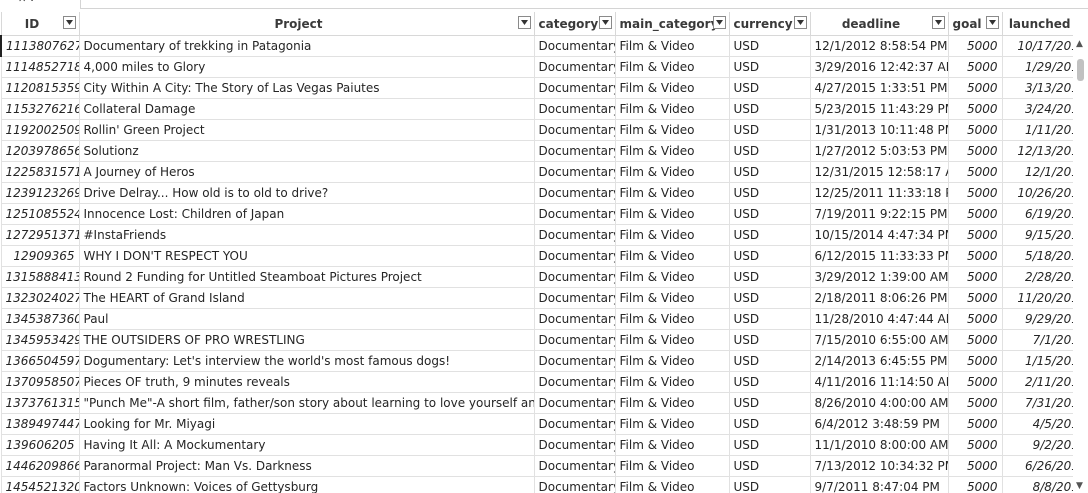 The height and width of the screenshot is (493, 1088). What do you see at coordinates (1037, 403) in the screenshot?
I see `launched-cell: 7/31/2010` at bounding box center [1037, 403].